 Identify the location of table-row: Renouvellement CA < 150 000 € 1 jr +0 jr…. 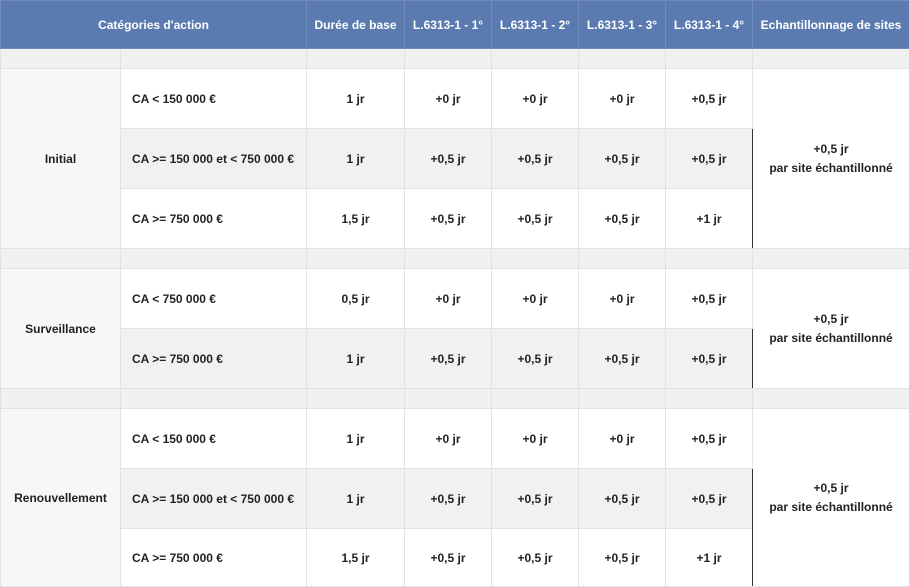
(455, 439).